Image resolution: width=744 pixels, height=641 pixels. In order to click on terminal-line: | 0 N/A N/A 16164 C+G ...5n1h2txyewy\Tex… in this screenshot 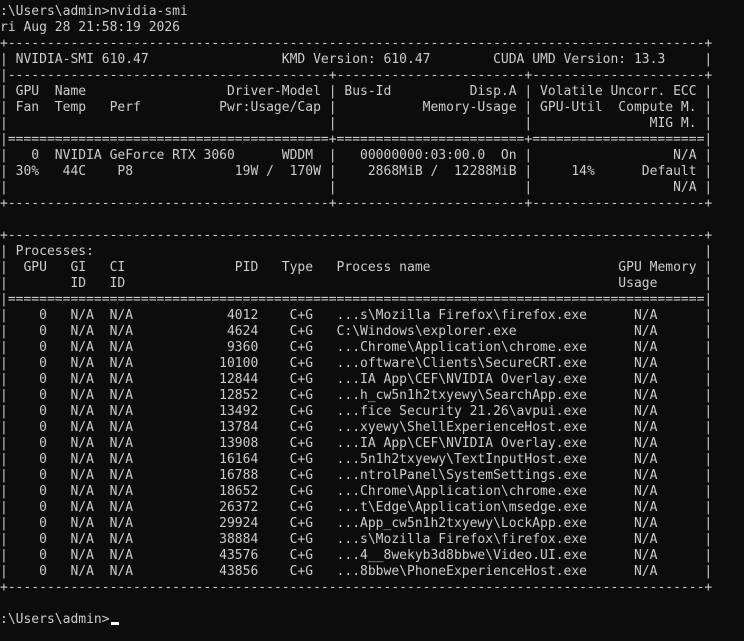, I will do `click(356, 459)`.